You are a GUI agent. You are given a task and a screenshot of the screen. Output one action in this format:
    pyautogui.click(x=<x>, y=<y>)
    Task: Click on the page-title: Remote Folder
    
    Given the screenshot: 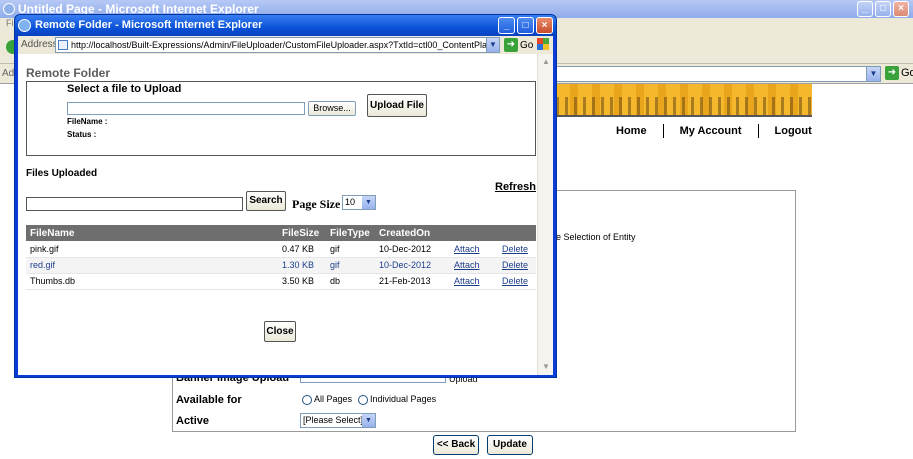 What is the action you would take?
    pyautogui.click(x=68, y=73)
    